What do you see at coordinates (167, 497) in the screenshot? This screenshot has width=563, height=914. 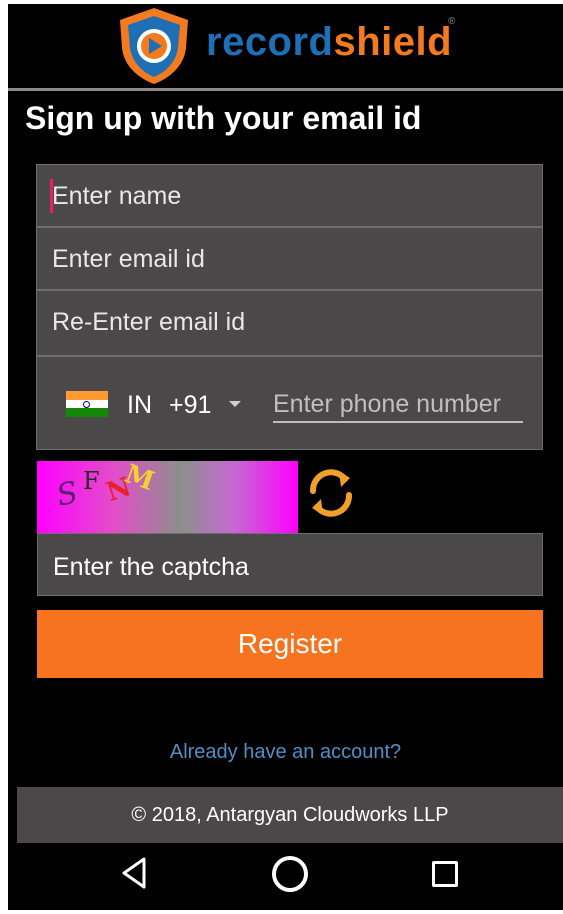 I see `captcha-image: S F N M` at bounding box center [167, 497].